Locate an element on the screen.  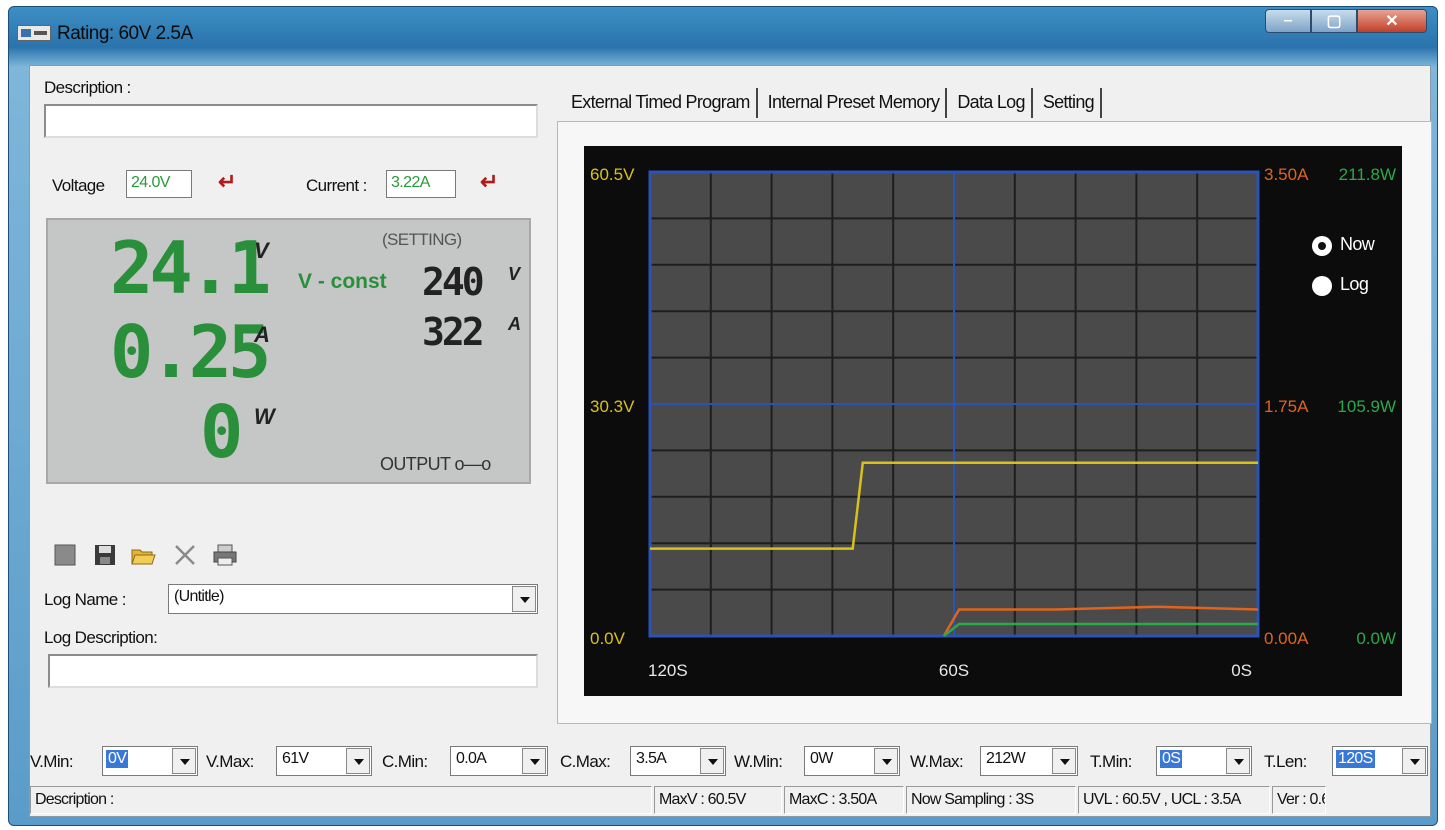
range-select: 212W is located at coordinates (1029, 761).